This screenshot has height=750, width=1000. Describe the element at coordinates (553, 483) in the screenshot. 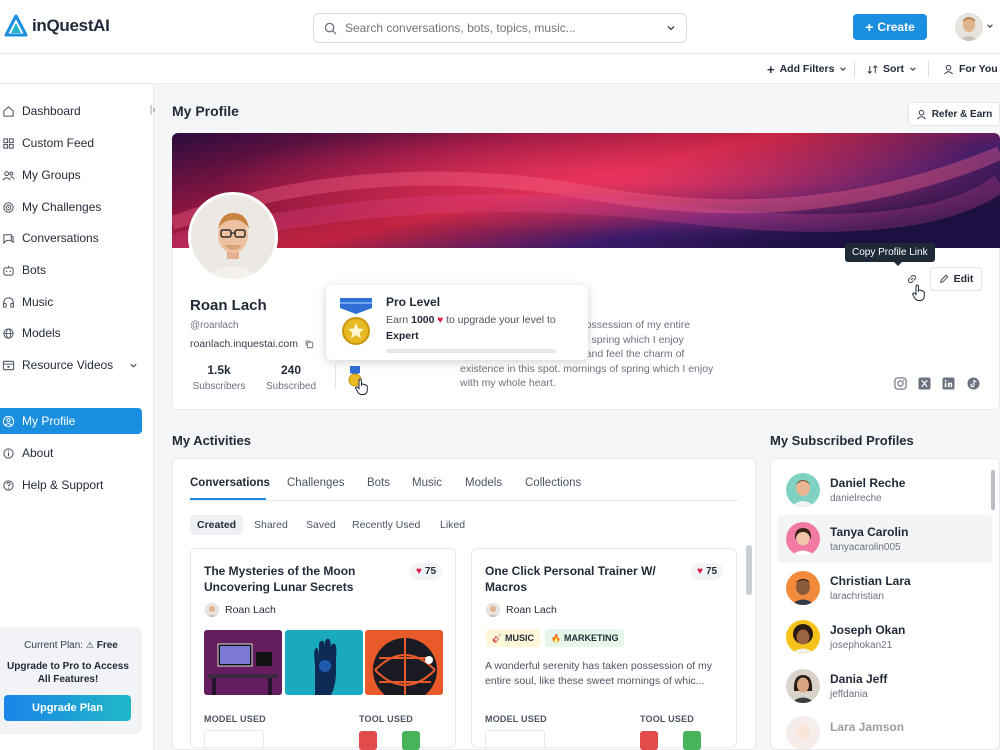

I see `tab-collections: Collections` at that location.